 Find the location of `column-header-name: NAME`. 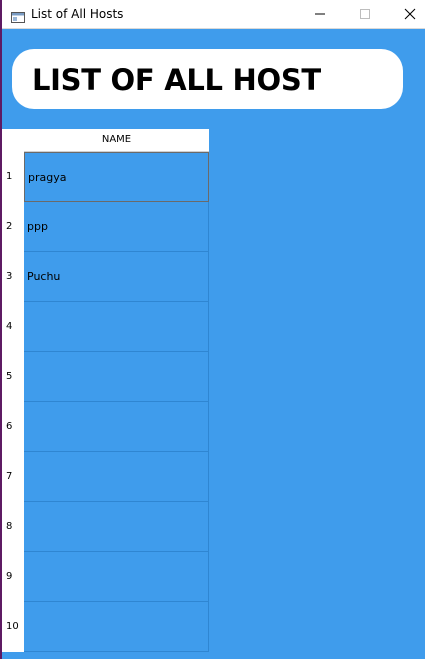

column-header-name: NAME is located at coordinates (116, 140).